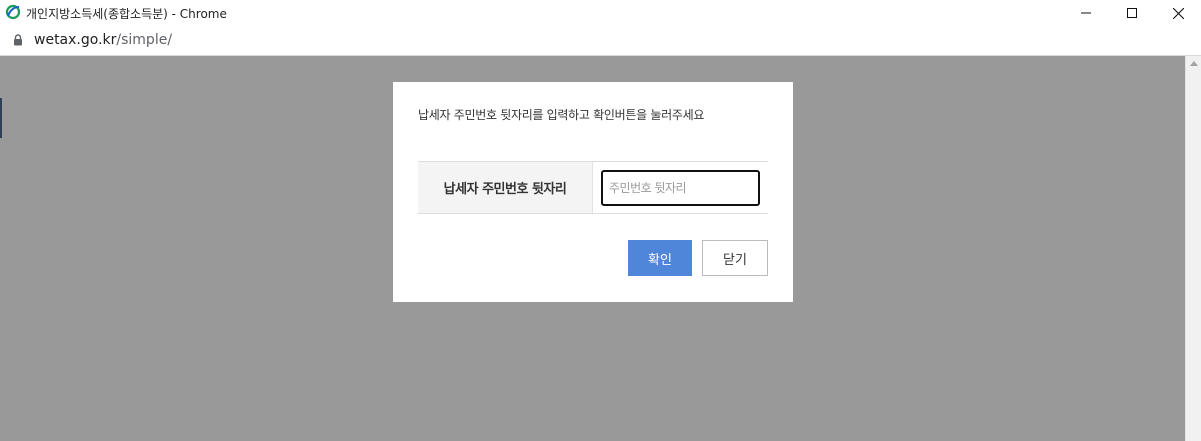 Image resolution: width=1201 pixels, height=441 pixels. I want to click on ssn-form-row: 납세자 주민번호 뒷자리, so click(593, 187).